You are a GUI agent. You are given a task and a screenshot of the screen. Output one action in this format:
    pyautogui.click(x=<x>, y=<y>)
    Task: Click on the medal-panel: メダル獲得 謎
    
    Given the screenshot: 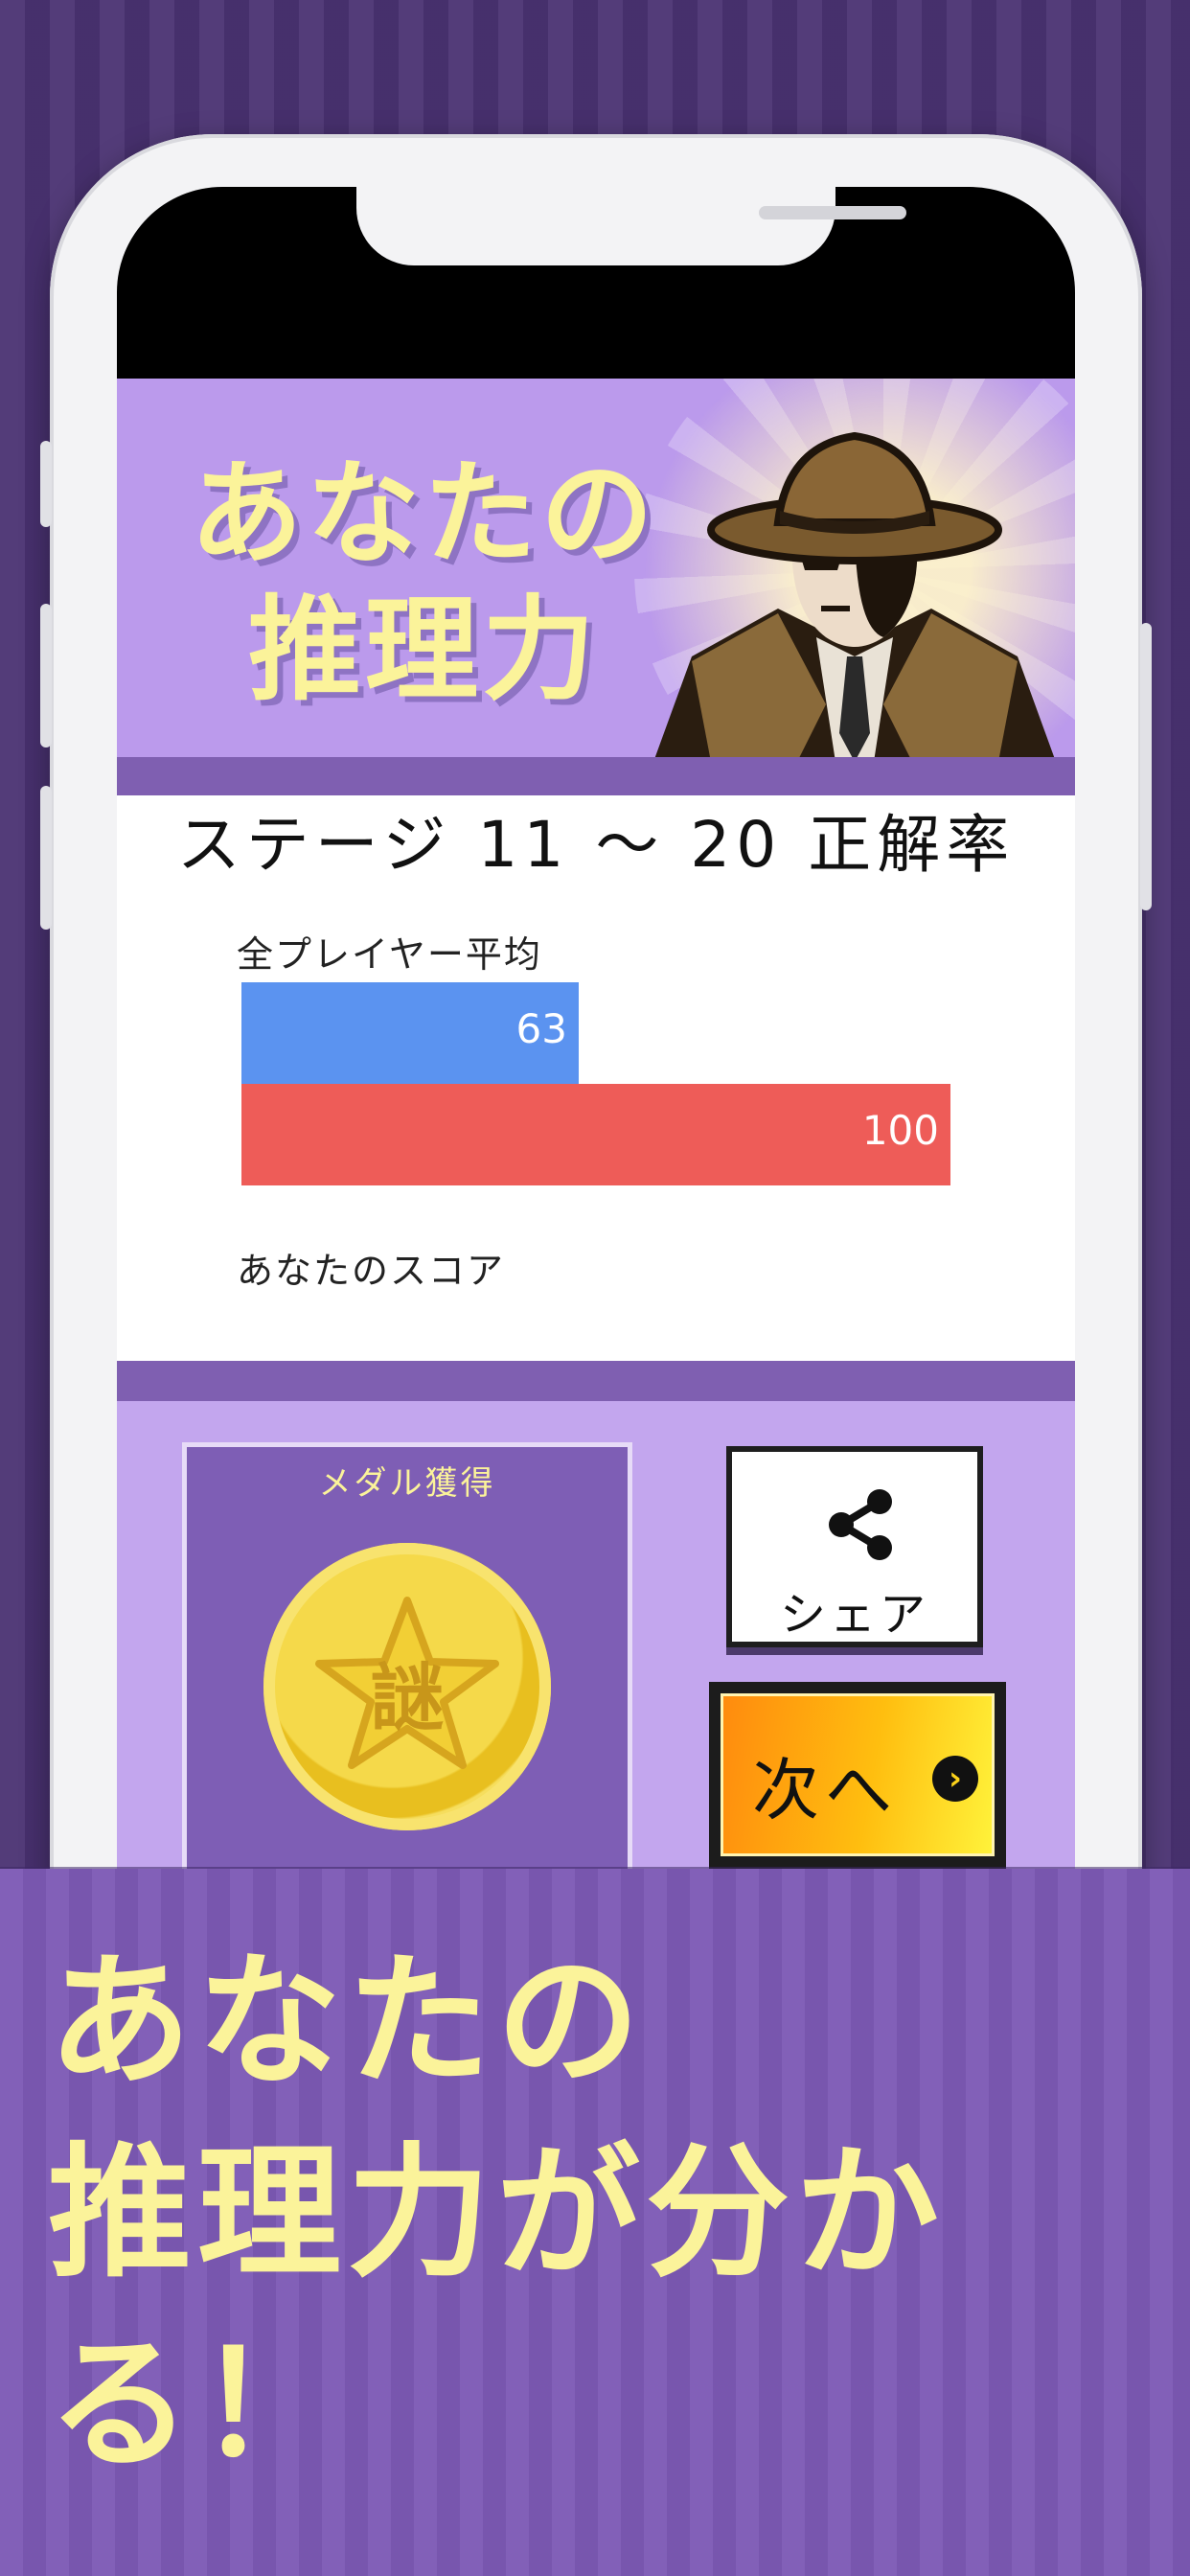 What is the action you would take?
    pyautogui.click(x=407, y=1686)
    